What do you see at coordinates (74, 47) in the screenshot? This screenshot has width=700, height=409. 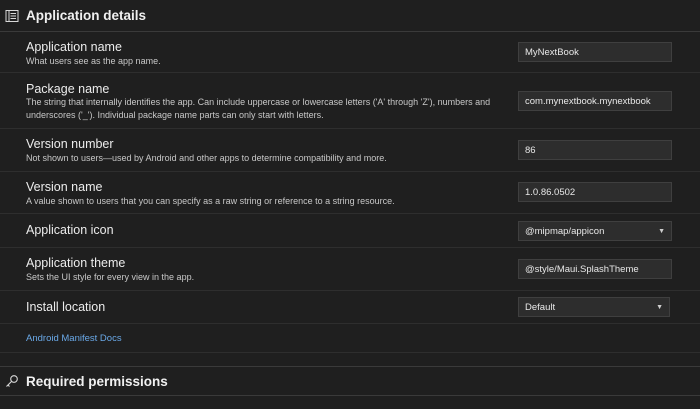 I see `app-name-label: Application name` at bounding box center [74, 47].